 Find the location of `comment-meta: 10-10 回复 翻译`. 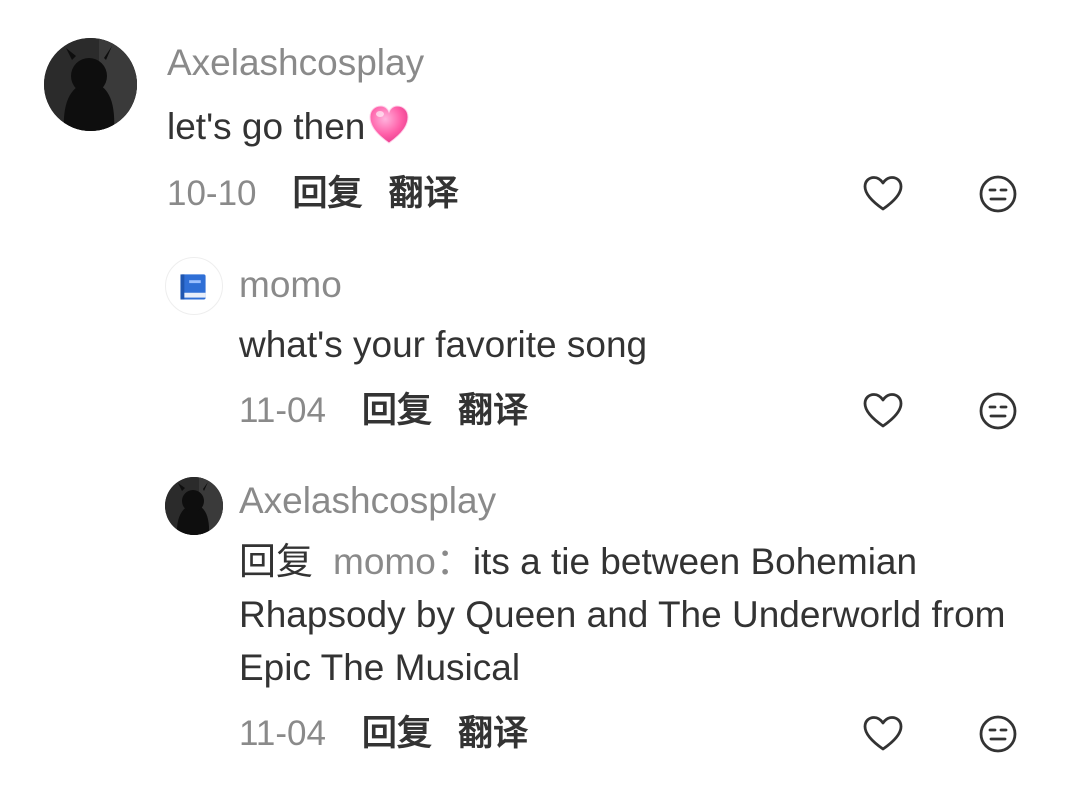

comment-meta: 10-10 回复 翻译 is located at coordinates (313, 193).